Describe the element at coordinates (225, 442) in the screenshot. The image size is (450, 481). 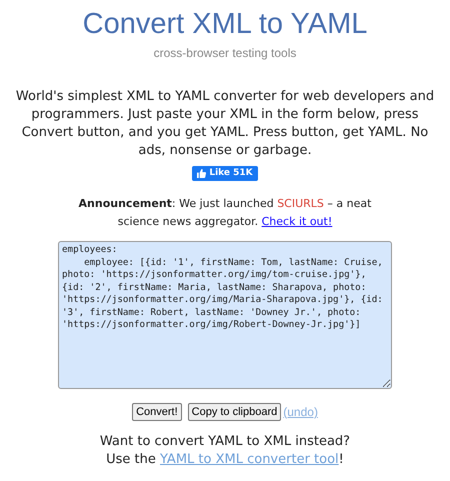
I see `convert-question: Want to convert YAML to XML instead?` at that location.